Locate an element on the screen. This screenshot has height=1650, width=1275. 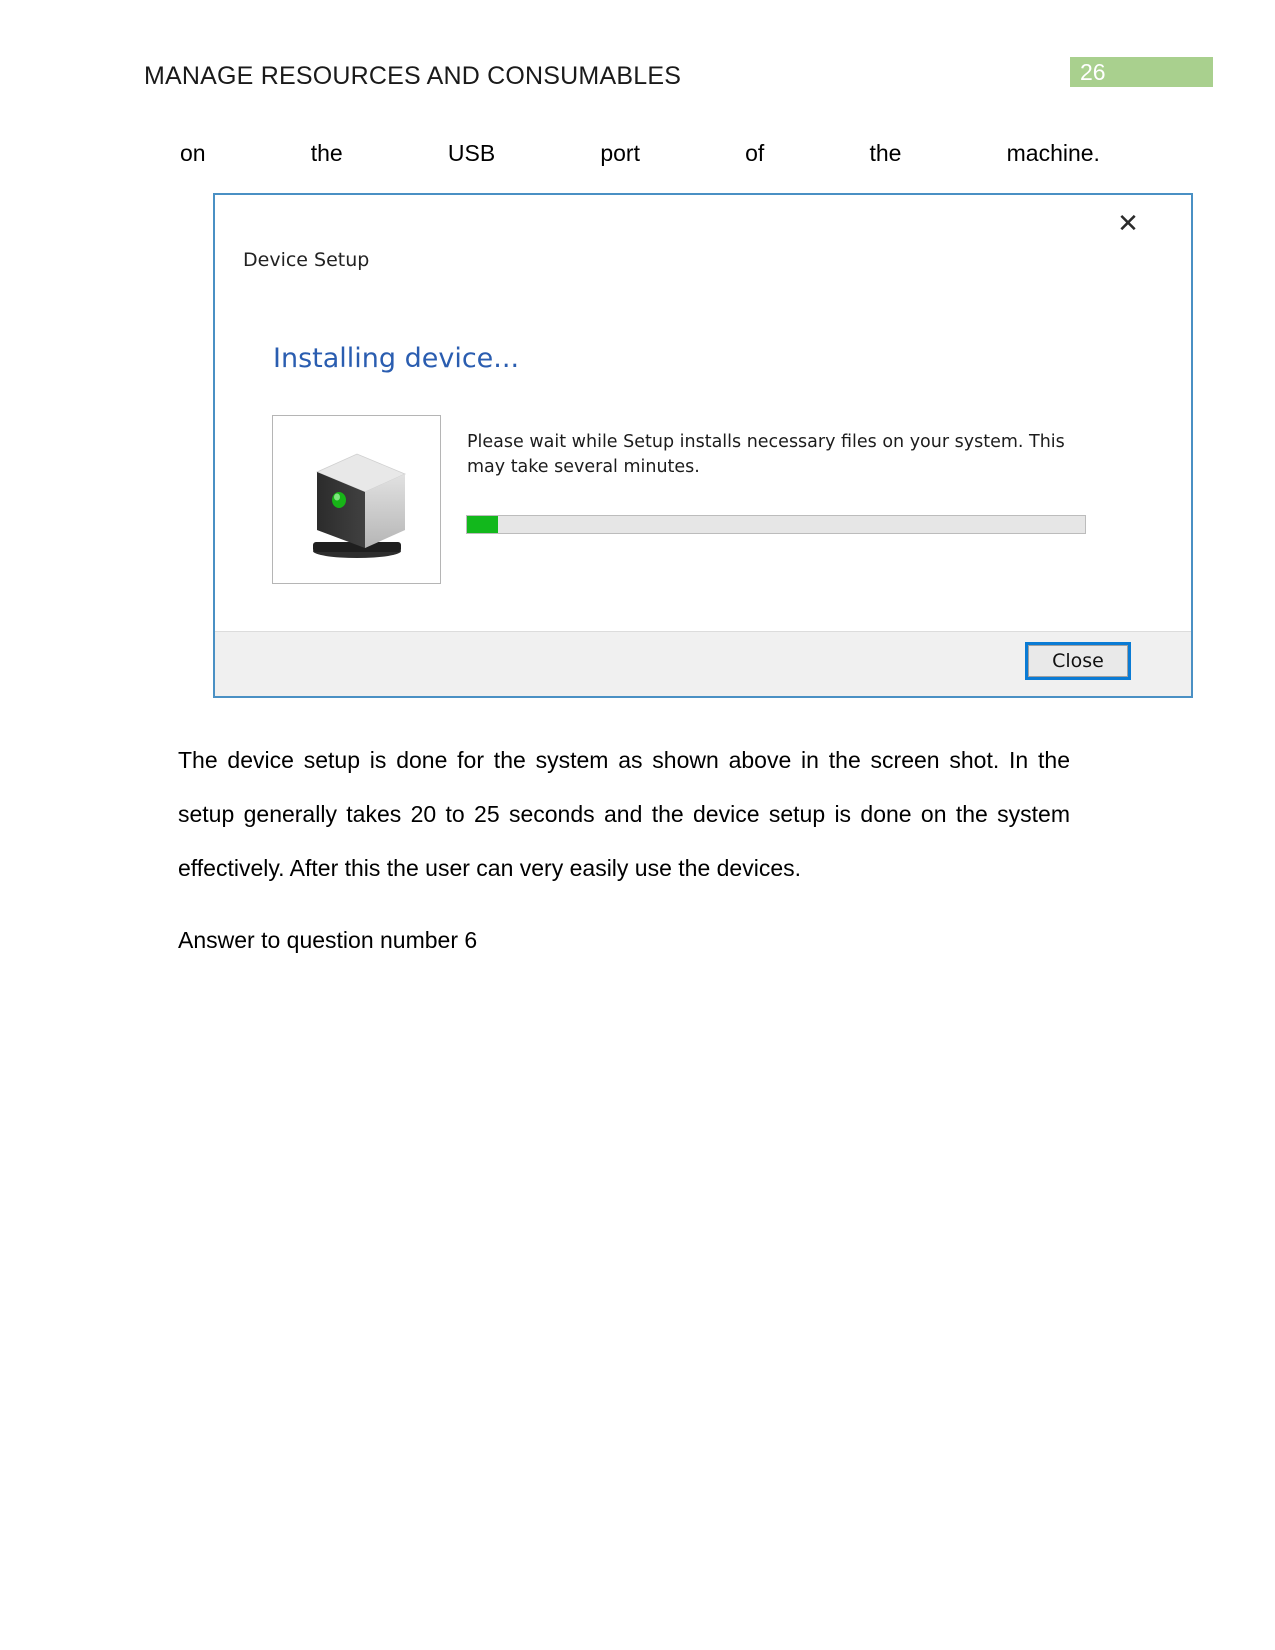
justified-word: USB is located at coordinates (471, 153).